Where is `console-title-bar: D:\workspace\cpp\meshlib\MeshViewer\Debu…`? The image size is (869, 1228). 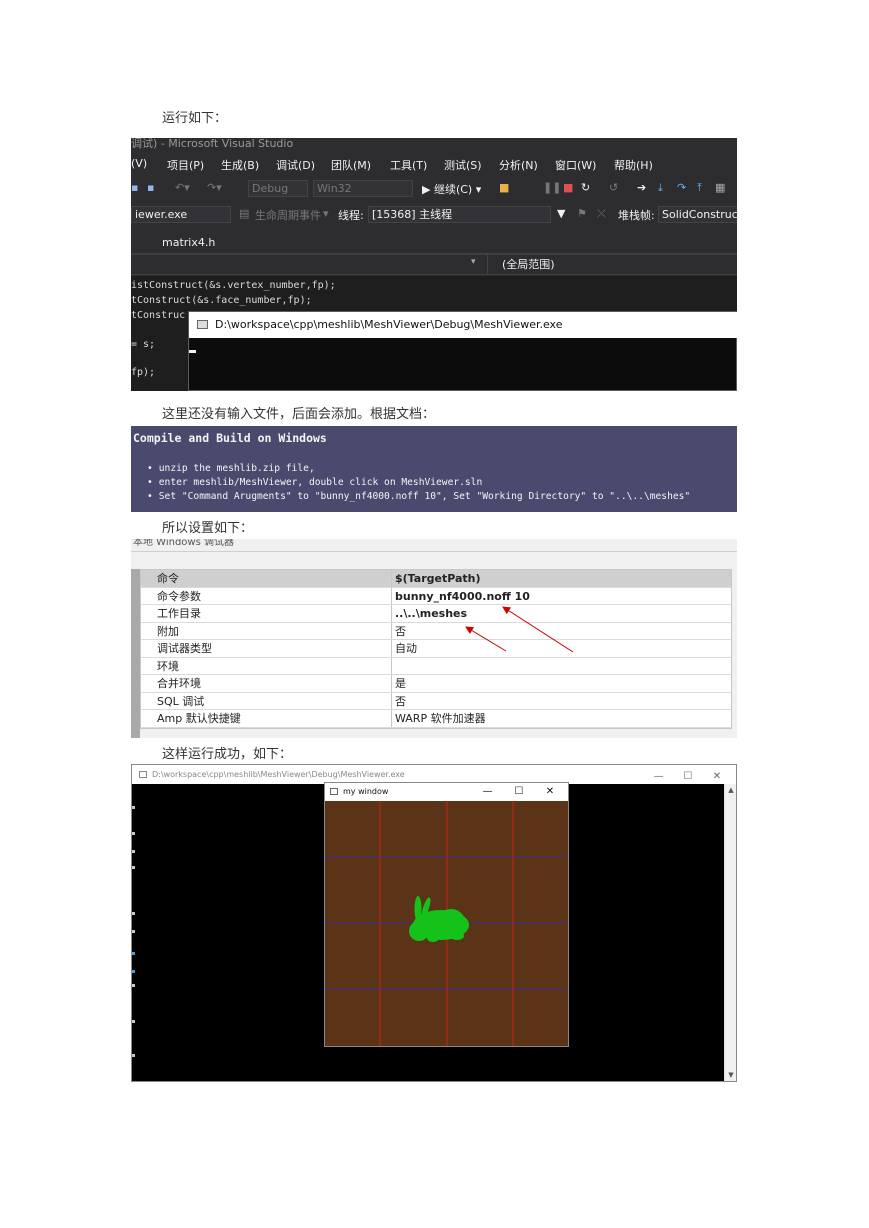
console-title-bar: D:\workspace\cpp\meshlib\MeshViewer\Debu… is located at coordinates (463, 325).